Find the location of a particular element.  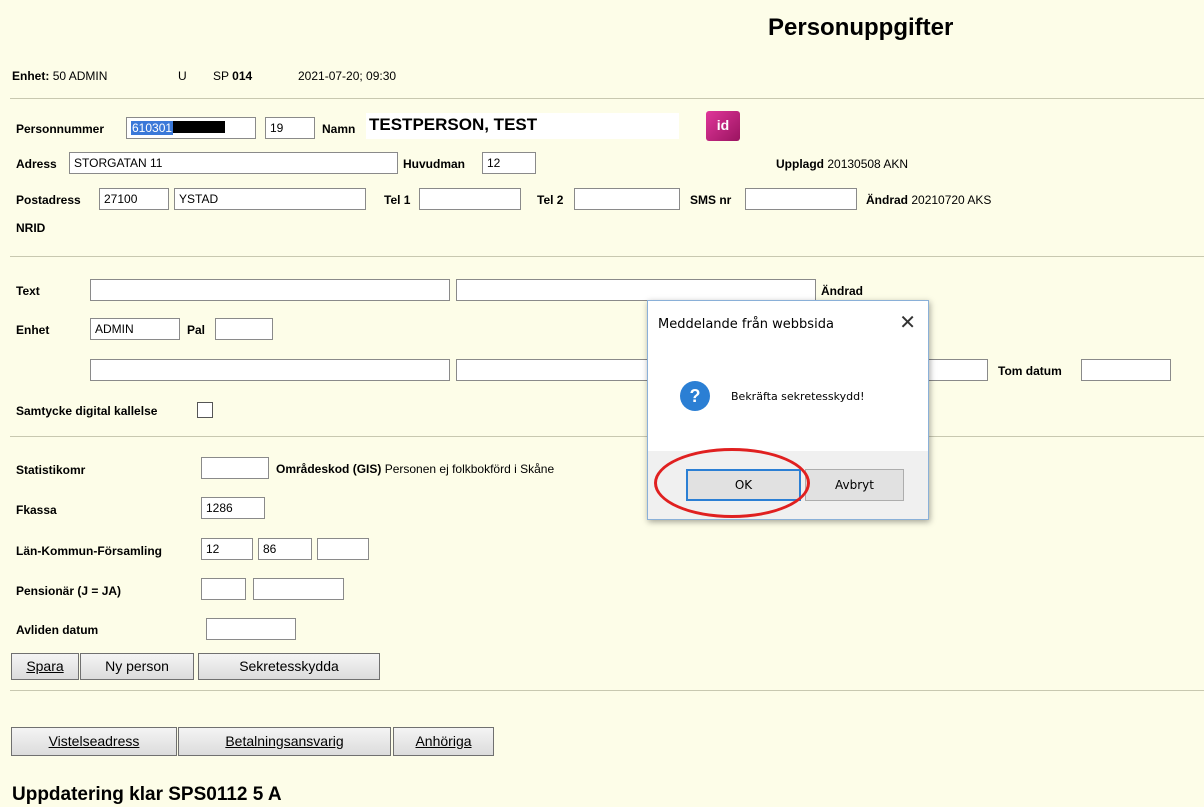

spara-label: Spara is located at coordinates (45, 666).